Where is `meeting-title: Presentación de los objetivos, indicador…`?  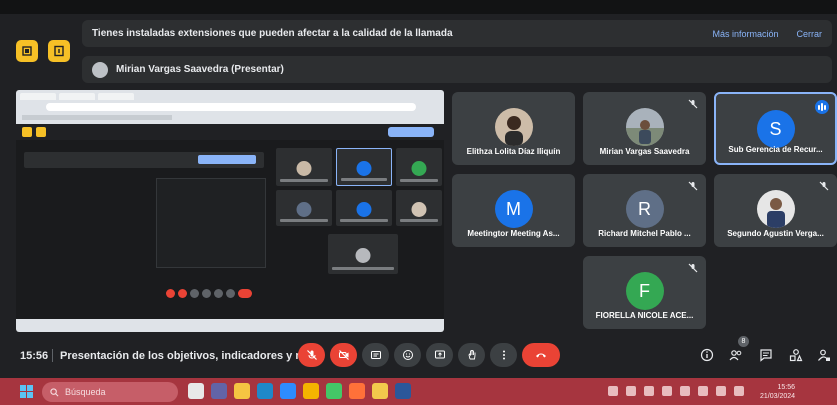
meeting-title: Presentación de los objetivos, indicador… is located at coordinates (187, 356).